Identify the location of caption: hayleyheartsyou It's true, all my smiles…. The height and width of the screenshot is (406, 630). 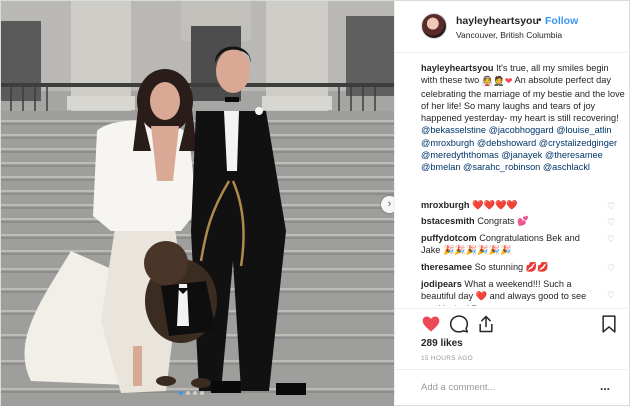
(523, 118).